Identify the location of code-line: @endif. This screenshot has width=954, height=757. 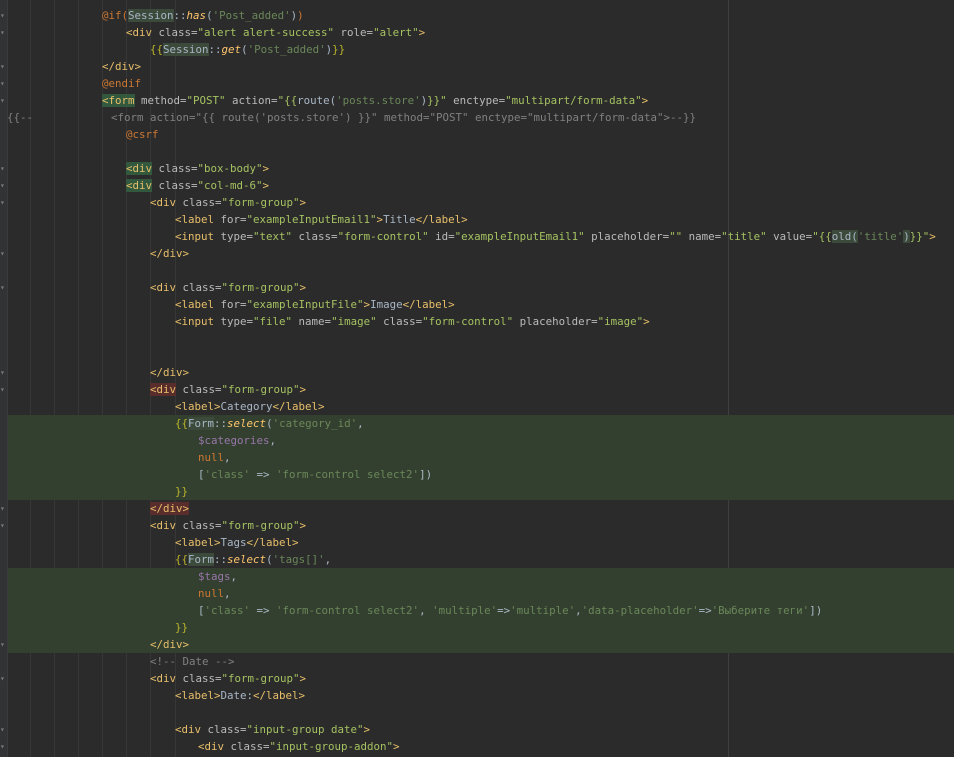
(121, 83).